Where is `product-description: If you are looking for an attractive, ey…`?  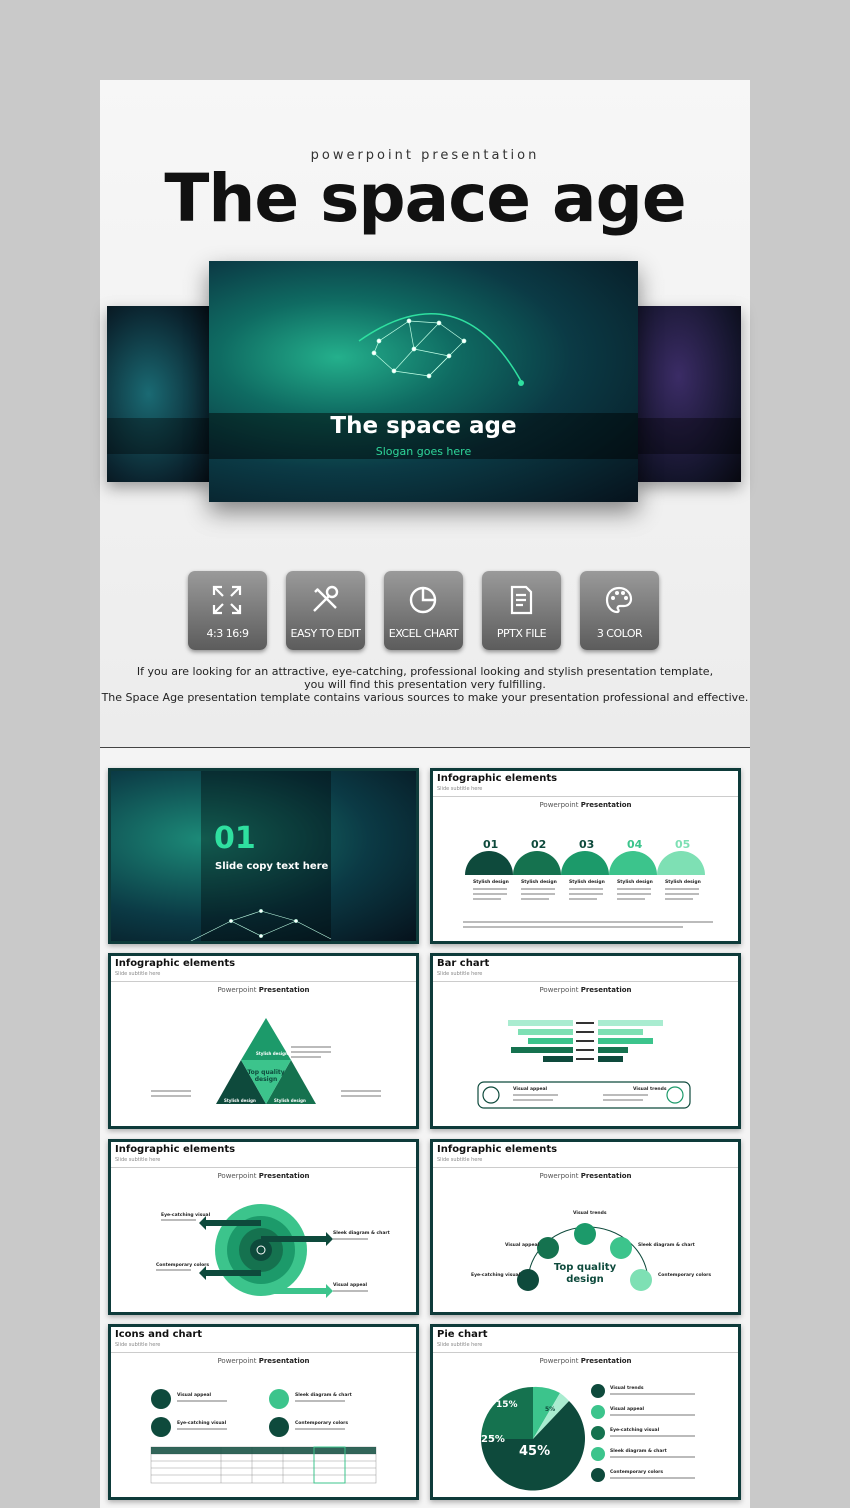 product-description: If you are looking for an attractive, ey… is located at coordinates (425, 684).